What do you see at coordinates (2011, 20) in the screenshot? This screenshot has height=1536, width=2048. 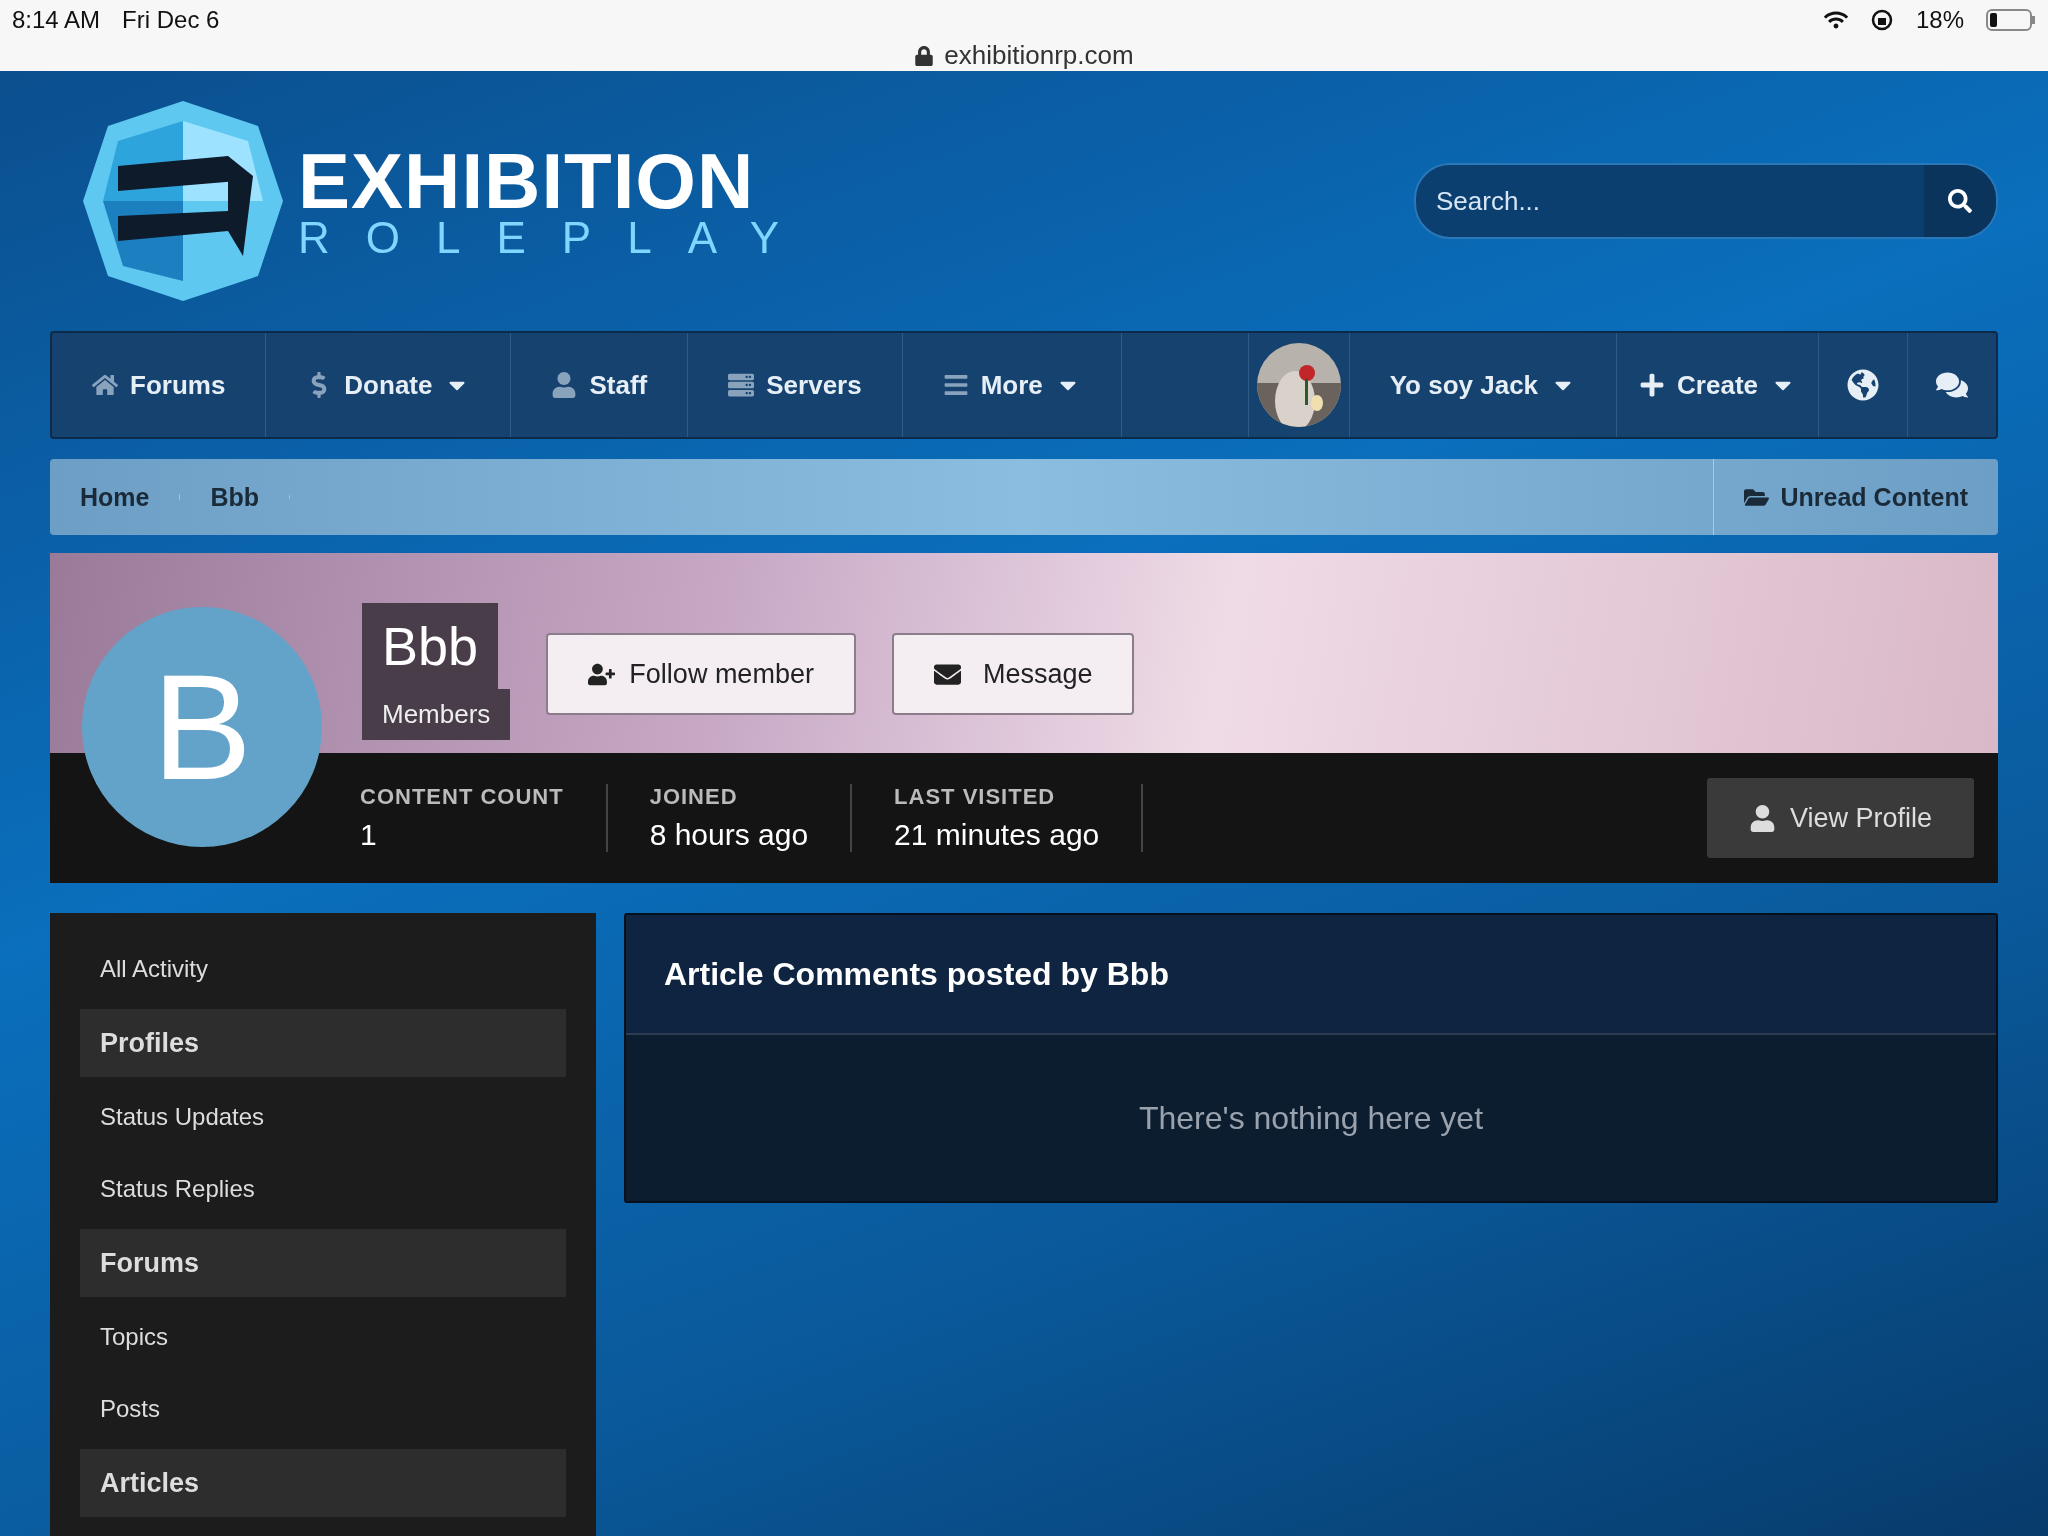 I see `battery-icon` at bounding box center [2011, 20].